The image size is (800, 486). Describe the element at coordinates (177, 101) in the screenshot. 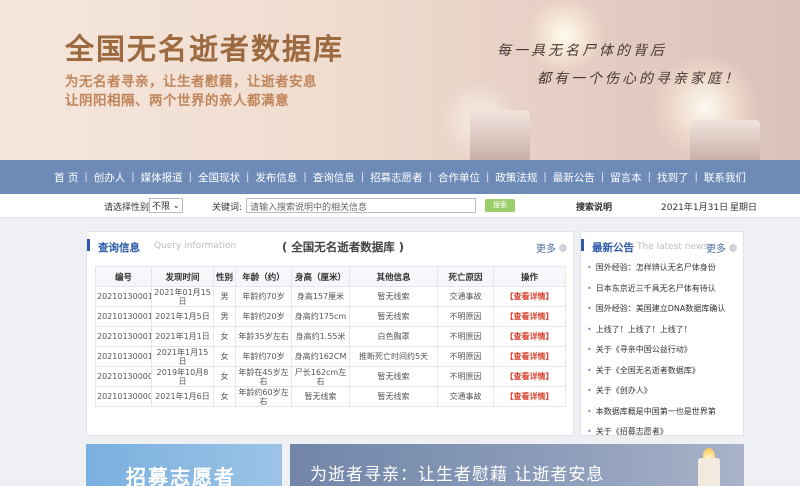

I see `site-slogan-line2: 让阴阳相隔、两个世界的亲人都满意` at that location.